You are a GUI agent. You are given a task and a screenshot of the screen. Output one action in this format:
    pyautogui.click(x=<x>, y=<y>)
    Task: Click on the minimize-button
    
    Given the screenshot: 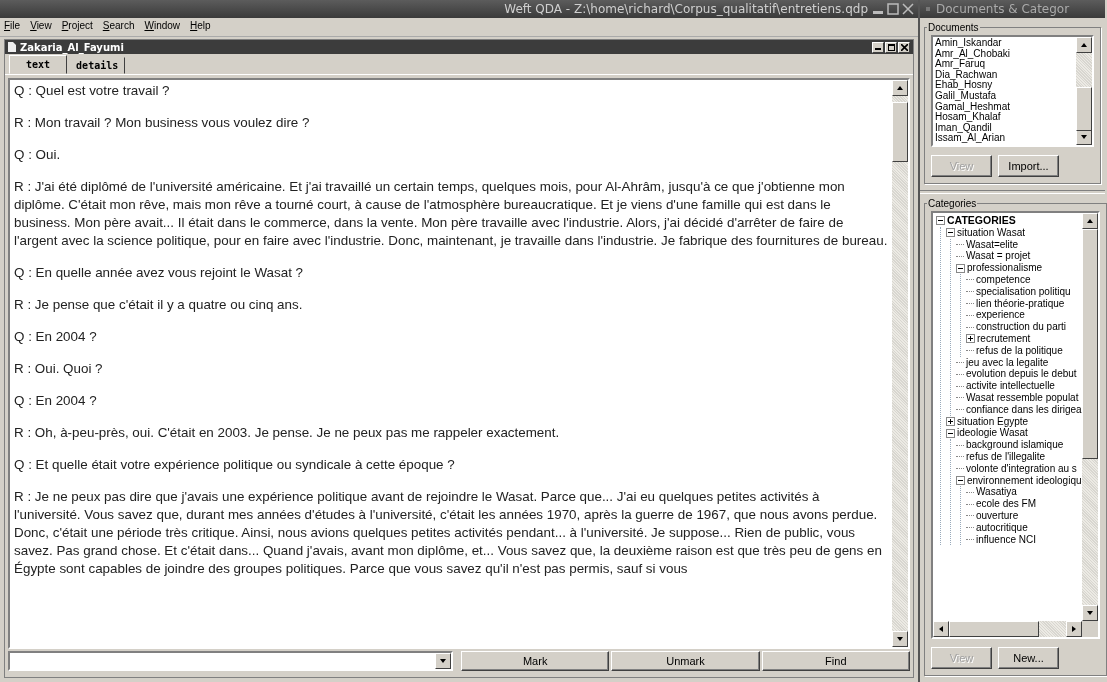 What is the action you would take?
    pyautogui.click(x=878, y=47)
    